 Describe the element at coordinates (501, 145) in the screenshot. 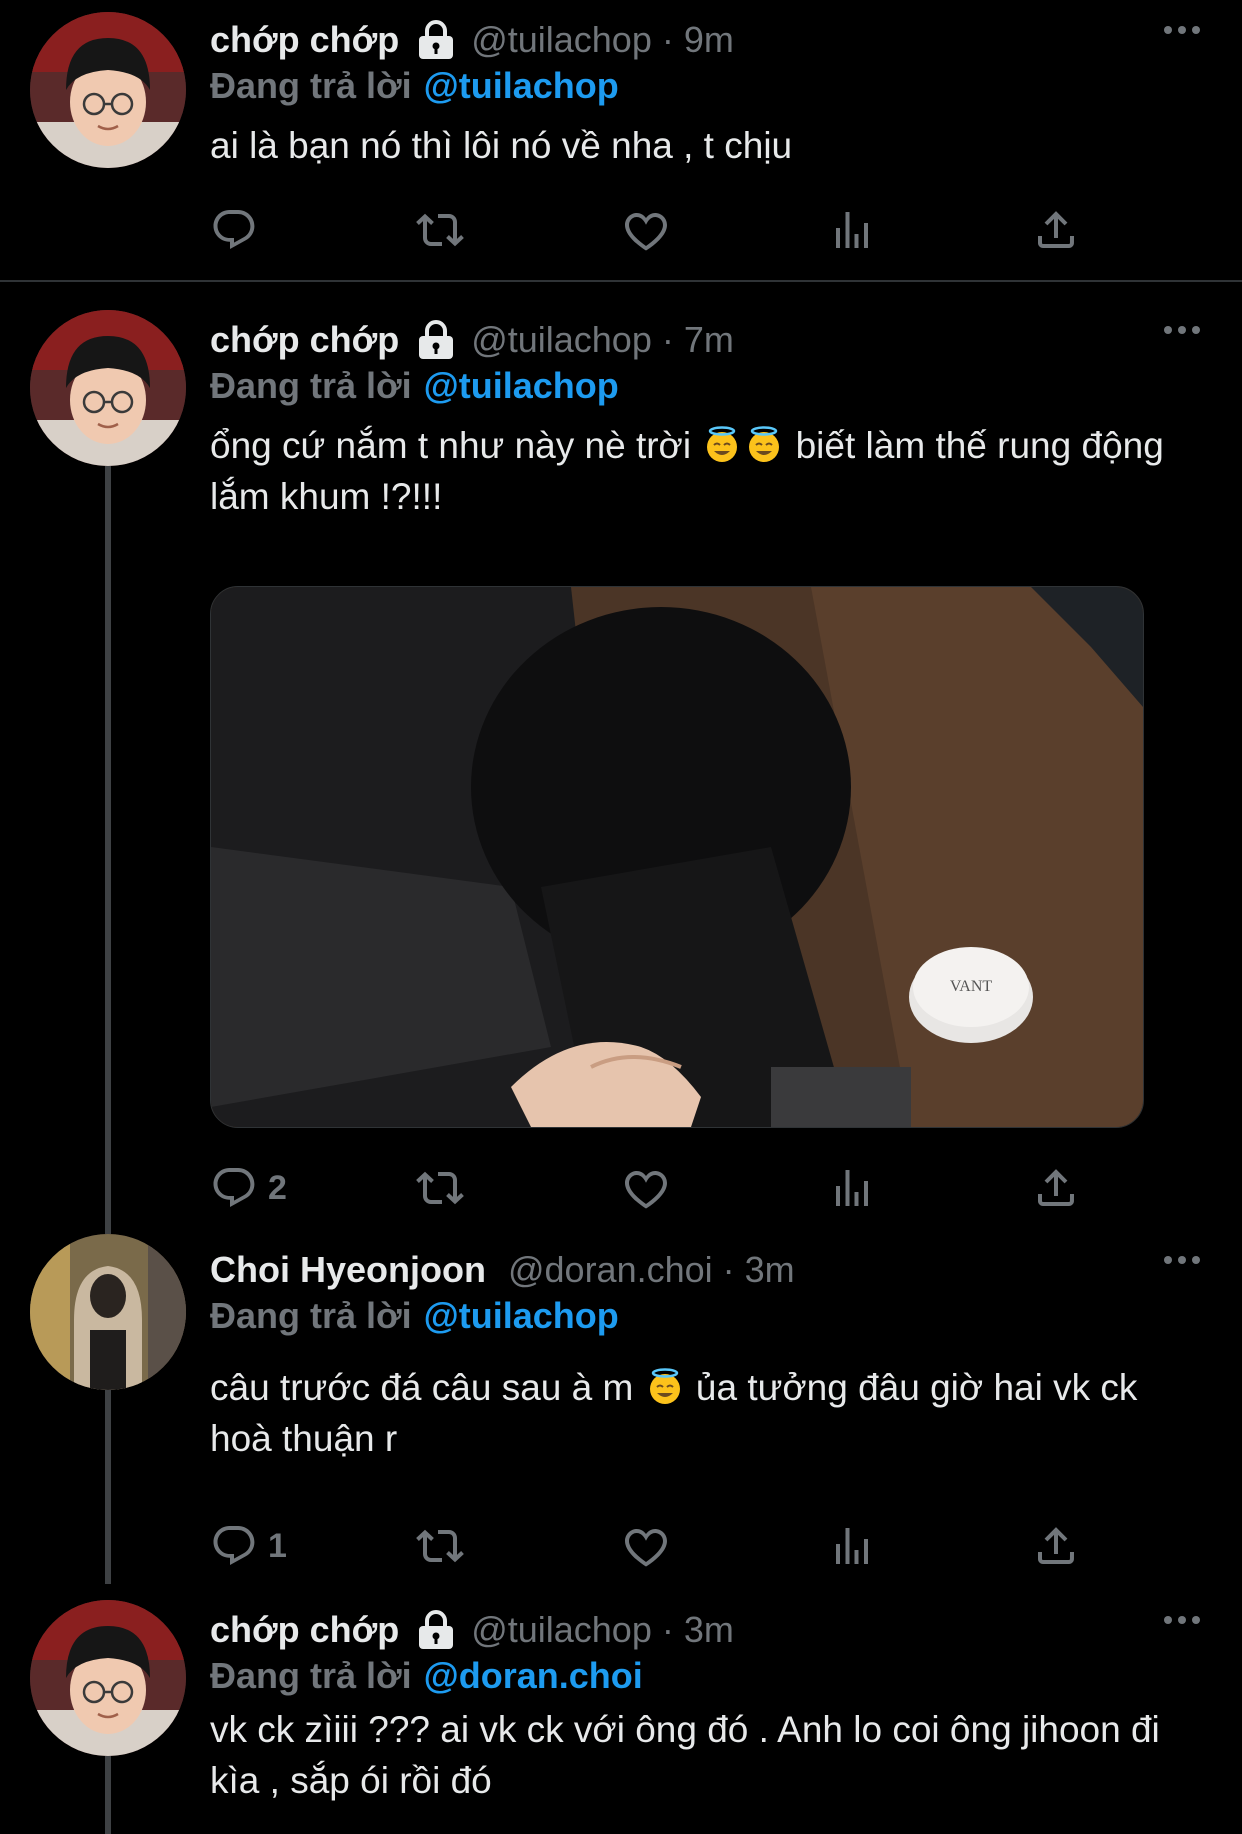

I see `tweet-text: ai là bạn nó thì lôi nó về nha , t chịu` at that location.